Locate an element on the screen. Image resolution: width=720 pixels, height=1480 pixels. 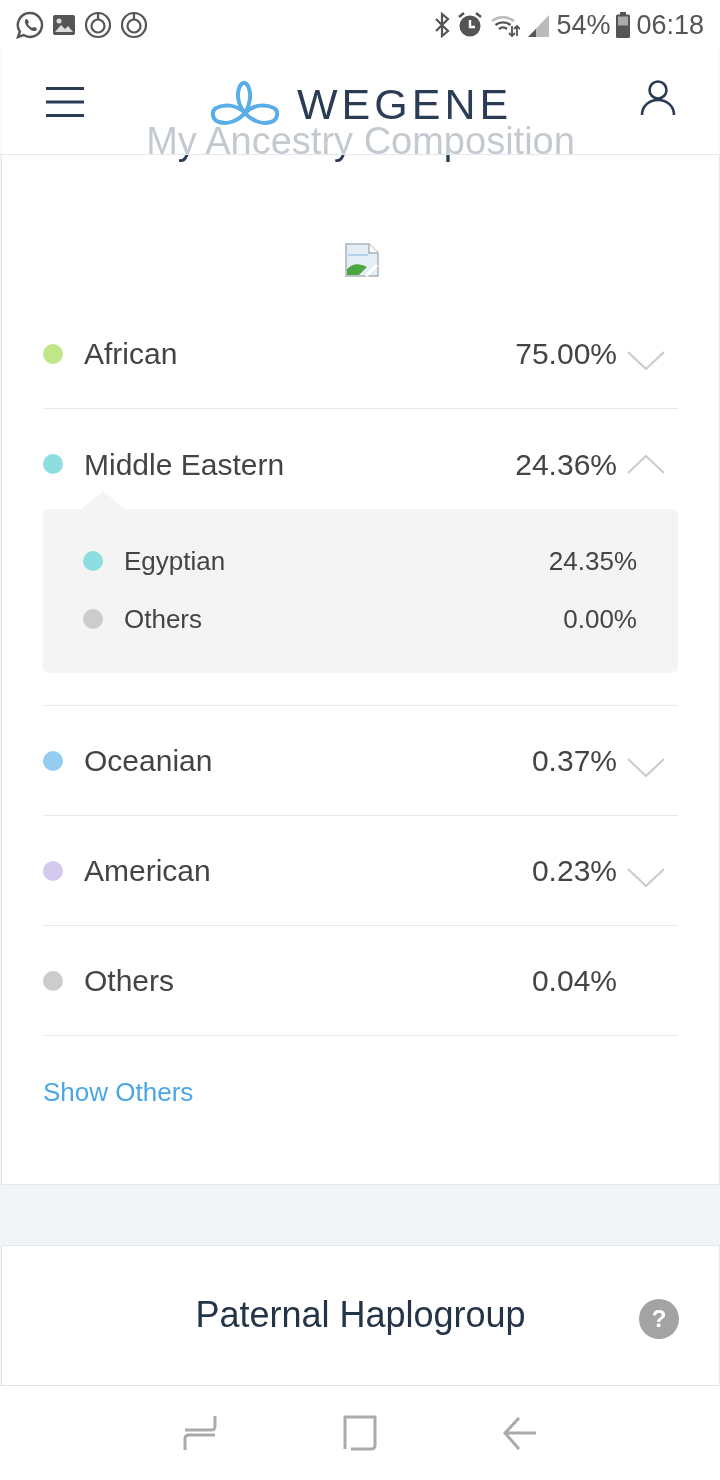
phone-bubble-icon is located at coordinates (30, 25).